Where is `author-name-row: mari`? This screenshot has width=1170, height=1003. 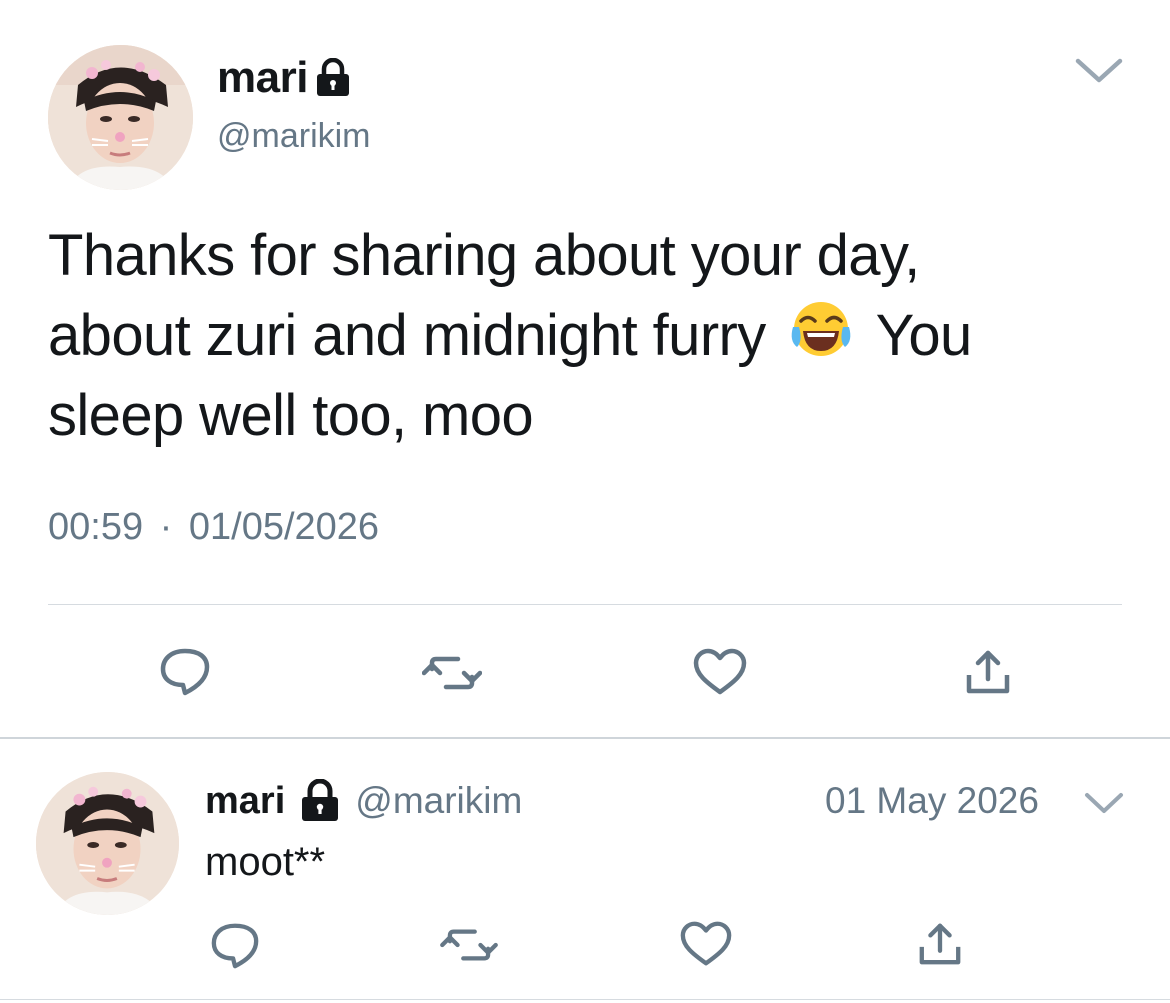 author-name-row: mari is located at coordinates (284, 78).